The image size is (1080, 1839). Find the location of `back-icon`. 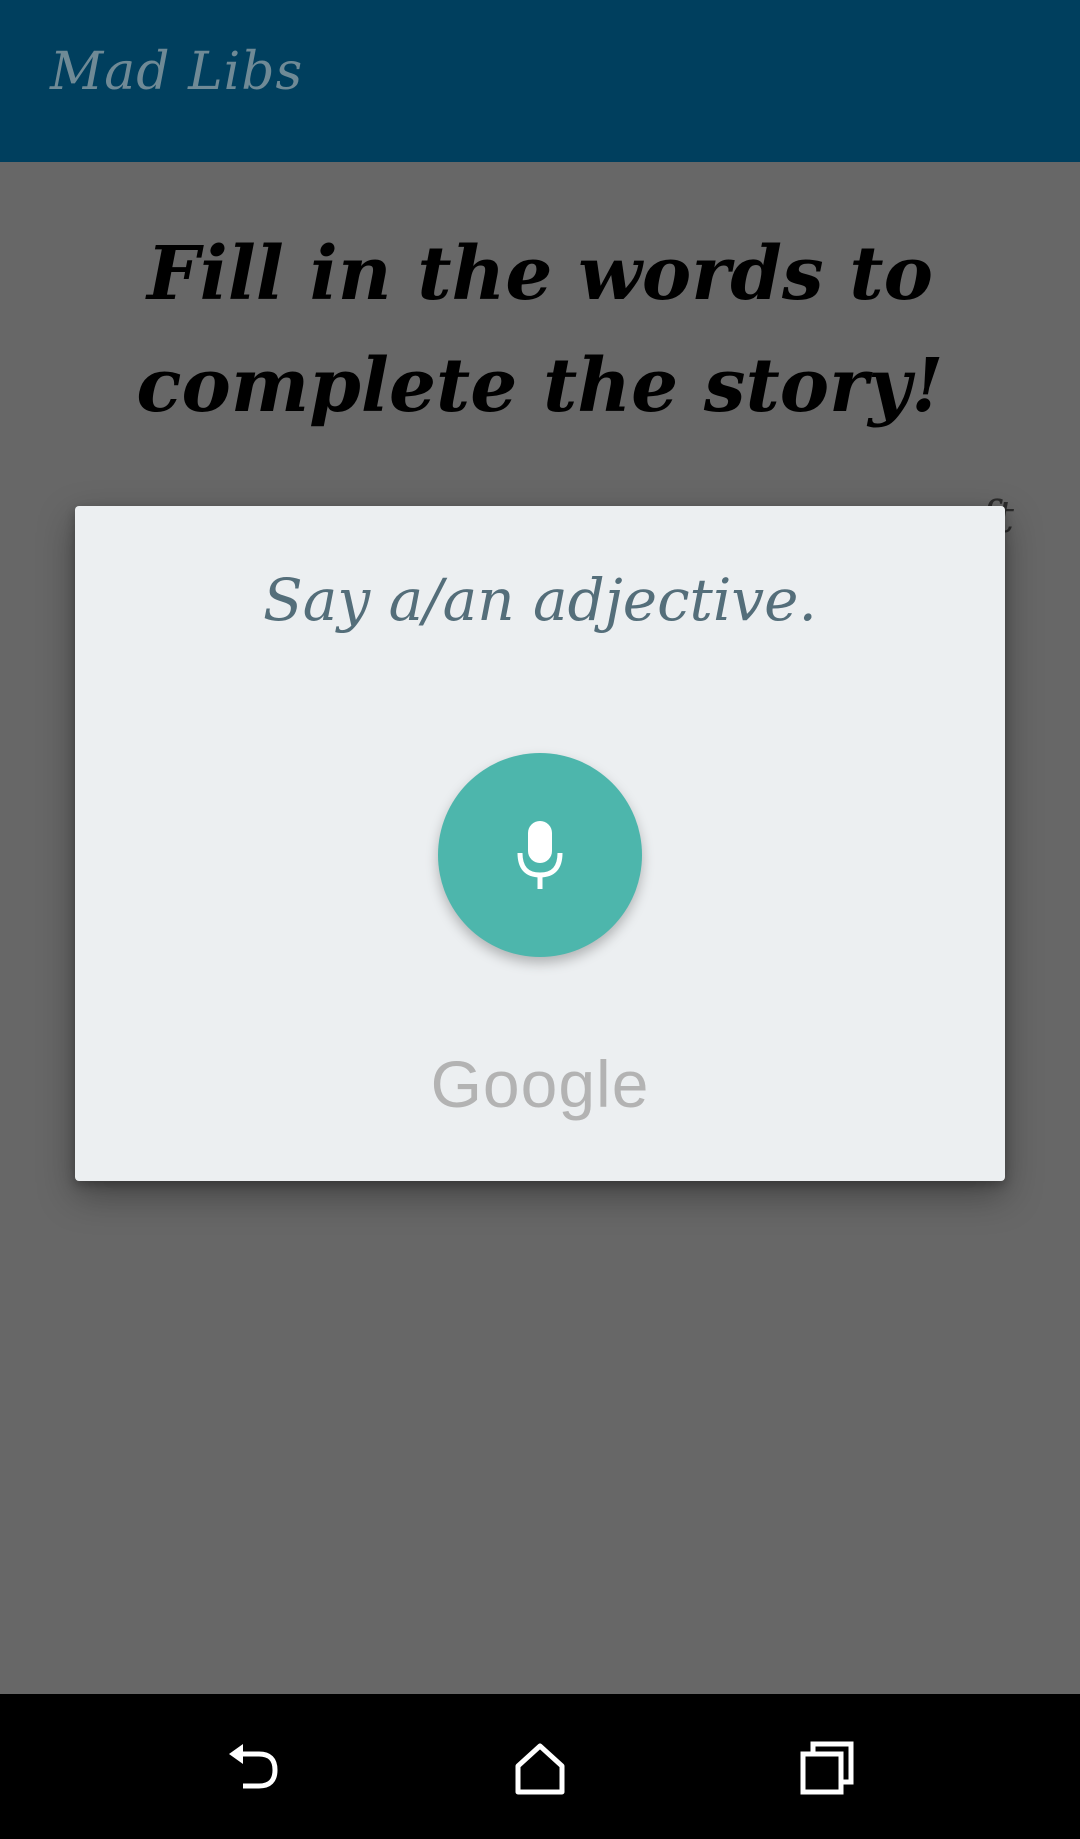

back-icon is located at coordinates (253, 1766).